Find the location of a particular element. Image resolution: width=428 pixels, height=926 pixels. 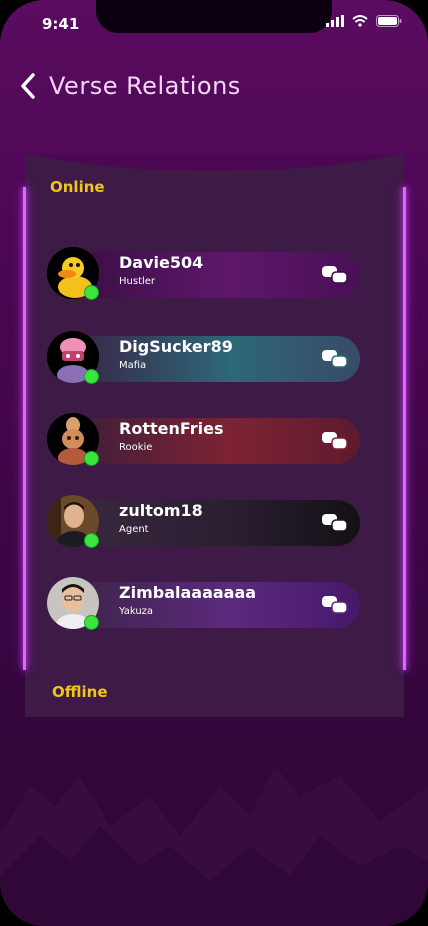

offline-section-label: Offline is located at coordinates (80, 692).